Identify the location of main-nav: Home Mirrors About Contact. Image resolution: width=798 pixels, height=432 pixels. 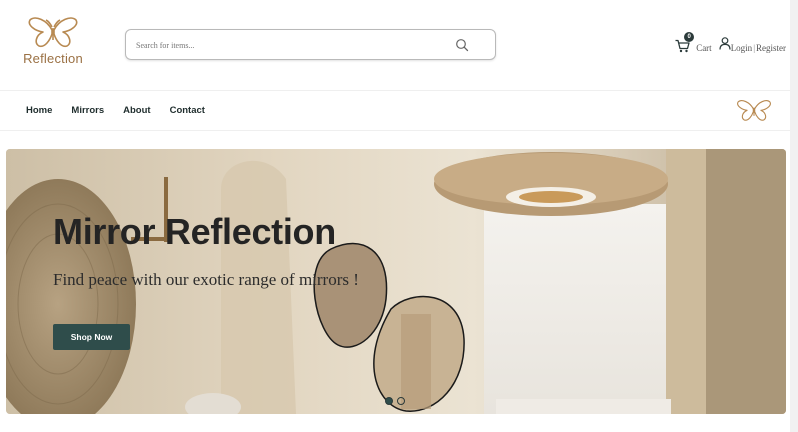
(399, 110).